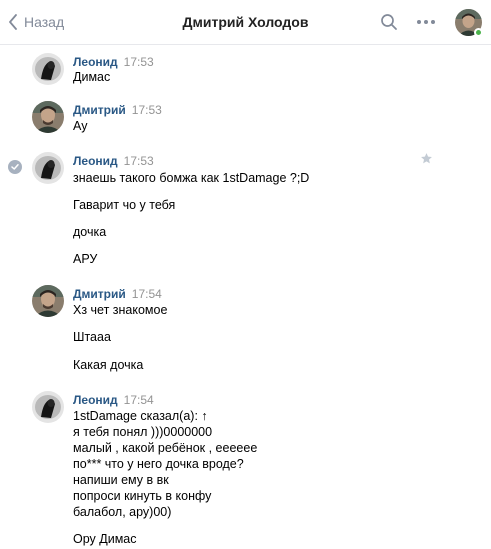 This screenshot has width=491, height=549. What do you see at coordinates (142, 496) in the screenshot?
I see `message-text: попроси кинуть в конфу` at bounding box center [142, 496].